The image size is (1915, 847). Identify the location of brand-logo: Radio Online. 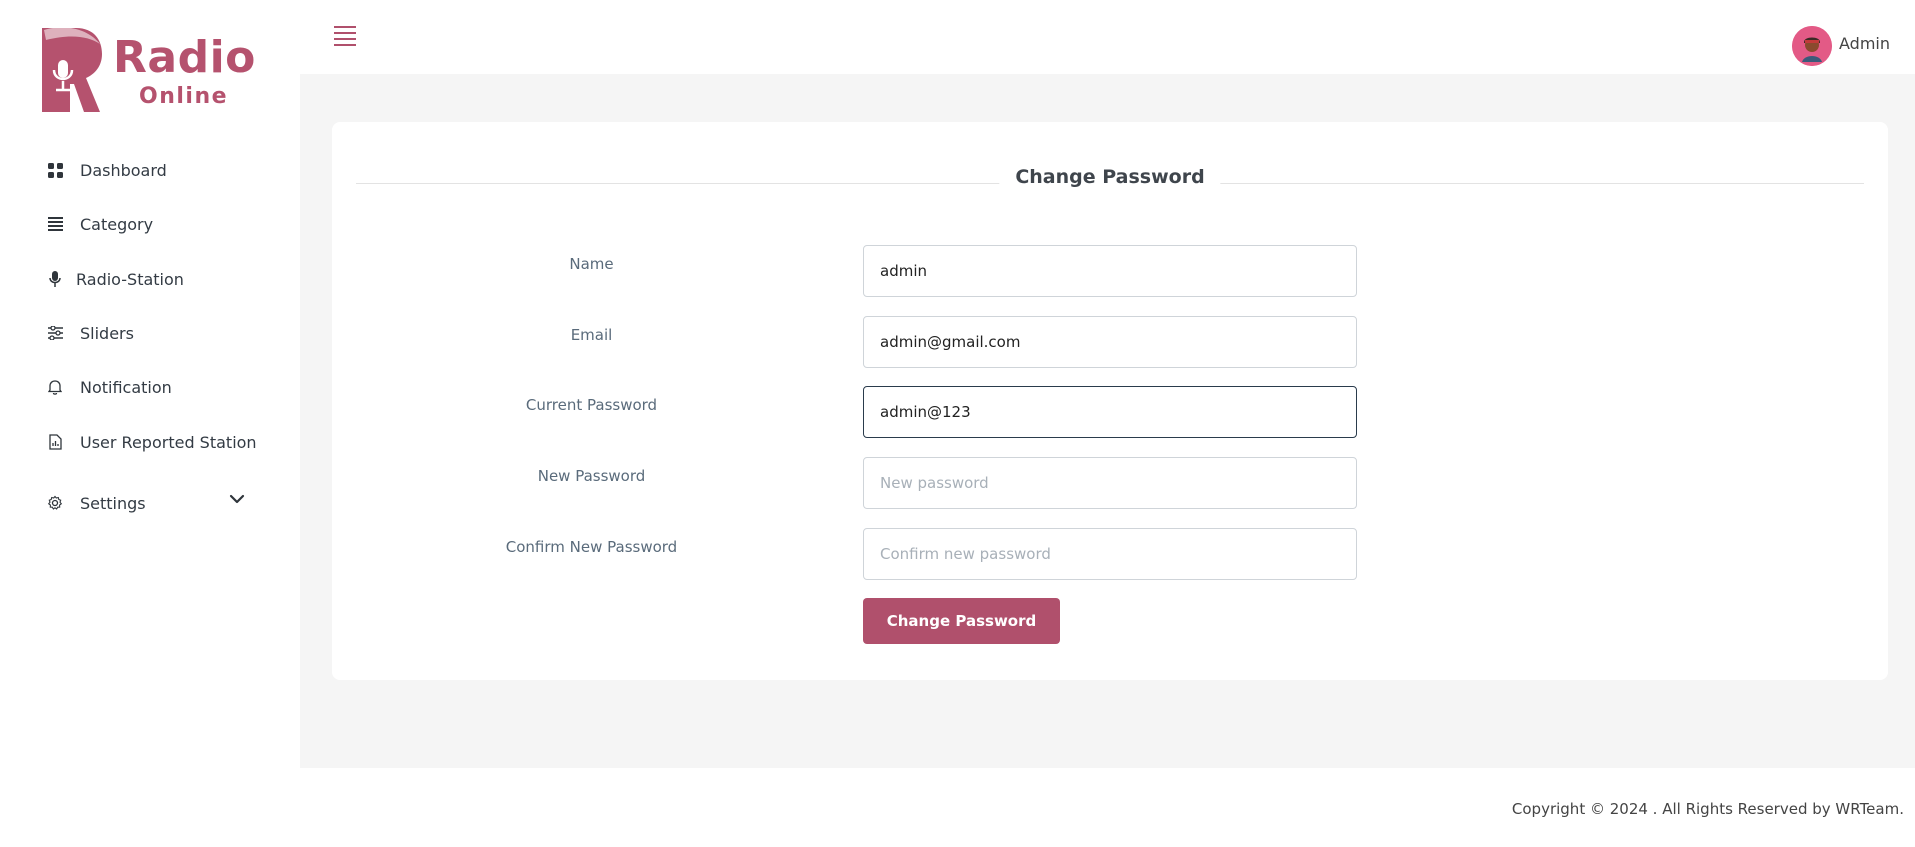
(147, 71).